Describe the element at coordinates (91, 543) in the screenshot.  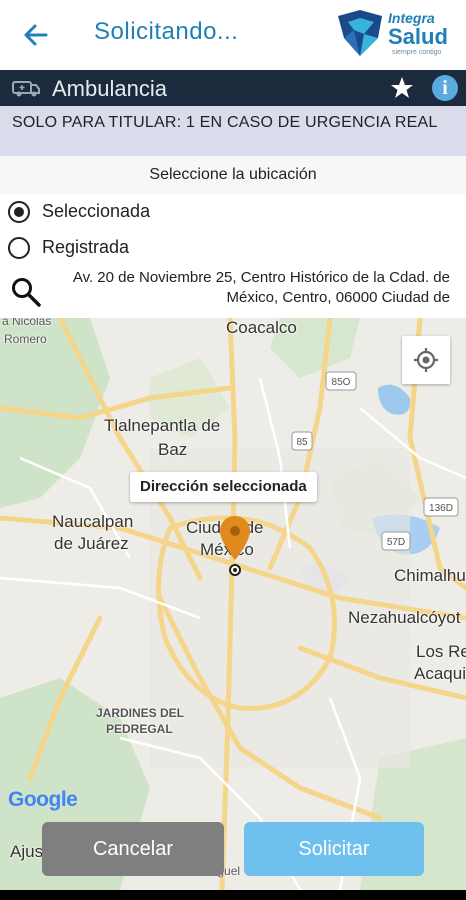
I see `map-label-de-juarez: de Juárez` at that location.